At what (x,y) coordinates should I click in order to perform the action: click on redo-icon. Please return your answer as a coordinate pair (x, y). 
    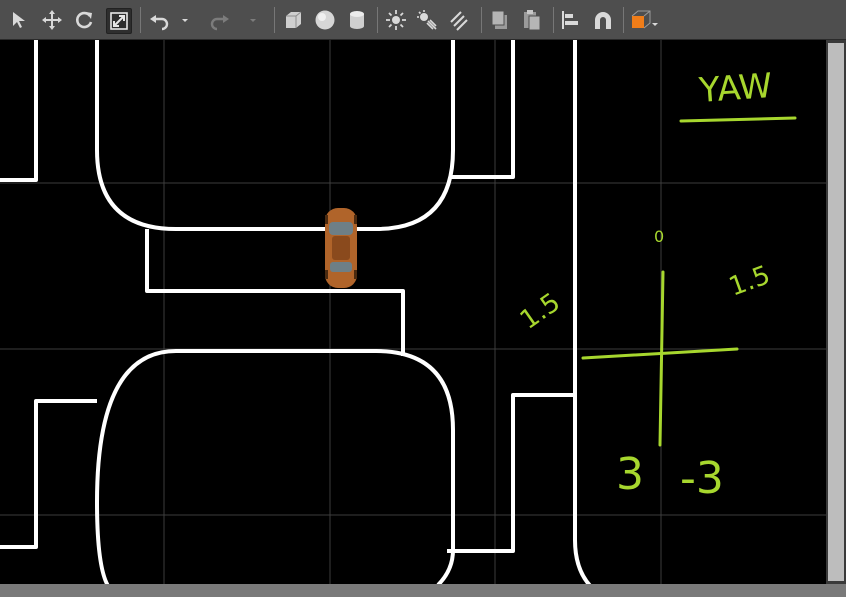
    Looking at the image, I should click on (219, 23).